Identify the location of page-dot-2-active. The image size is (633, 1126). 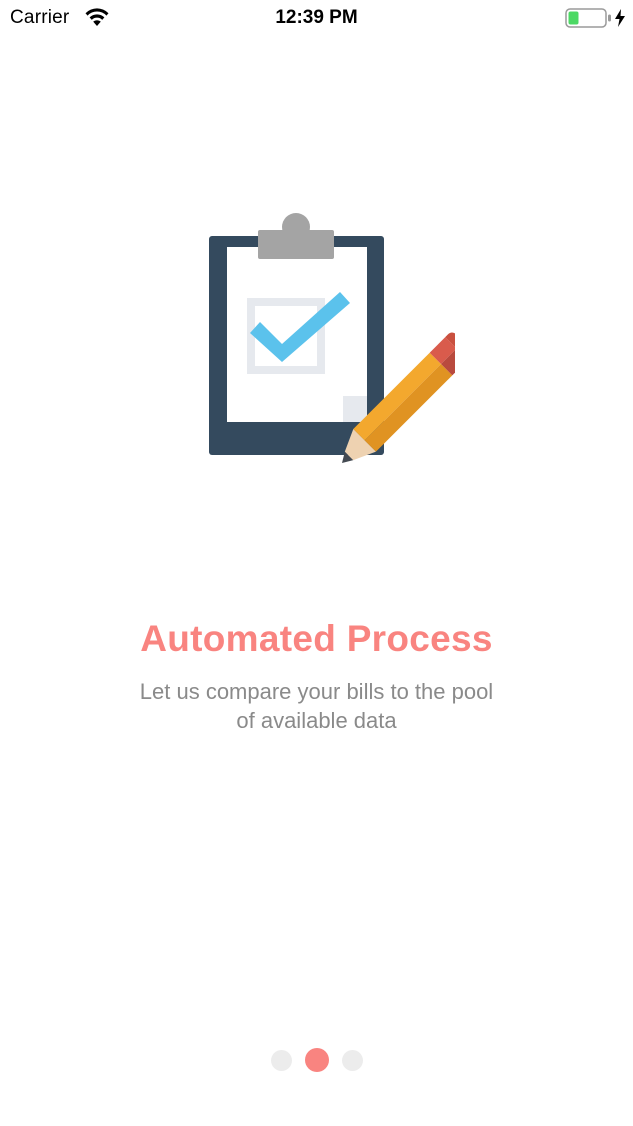
(316, 1060).